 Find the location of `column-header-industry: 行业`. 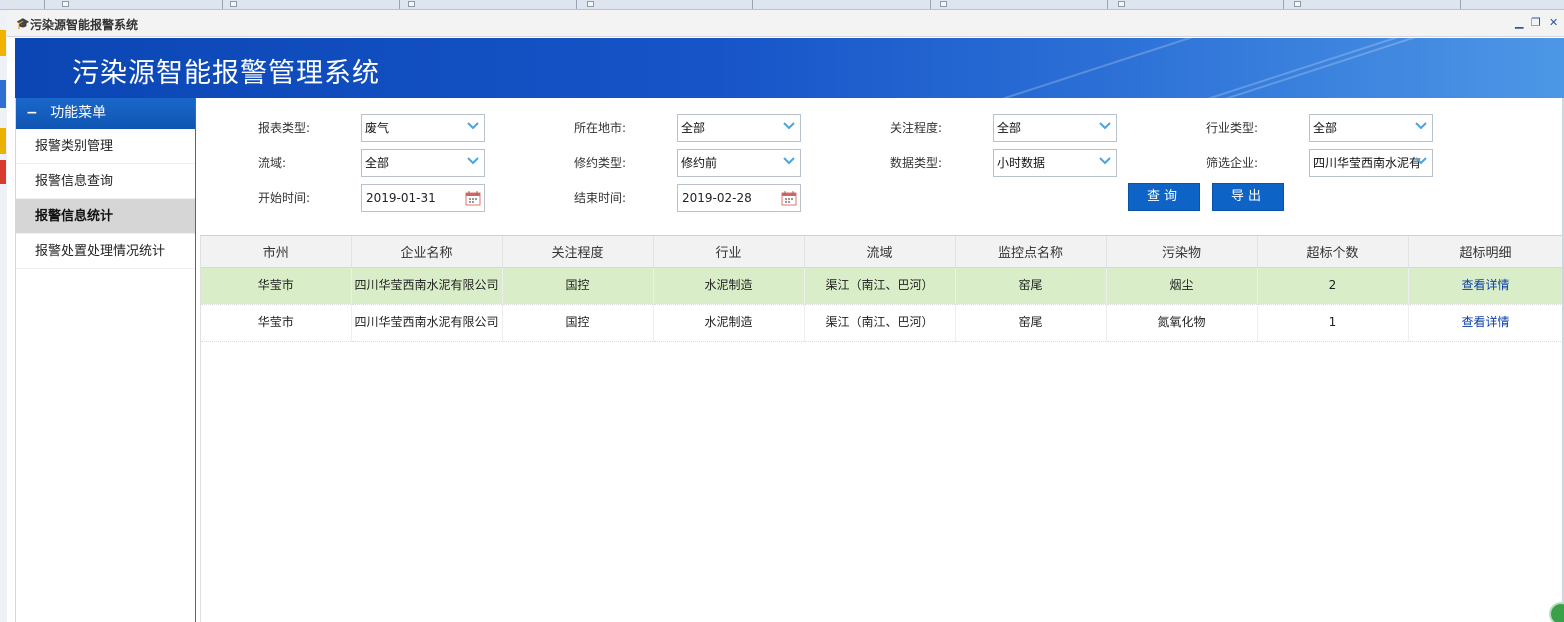

column-header-industry: 行业 is located at coordinates (729, 252).